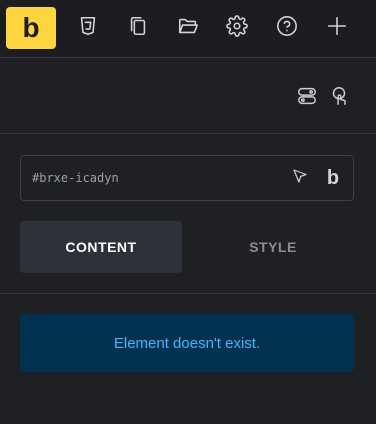  Describe the element at coordinates (187, 178) in the screenshot. I see `element-id-field: #brxe-icadyn b` at that location.